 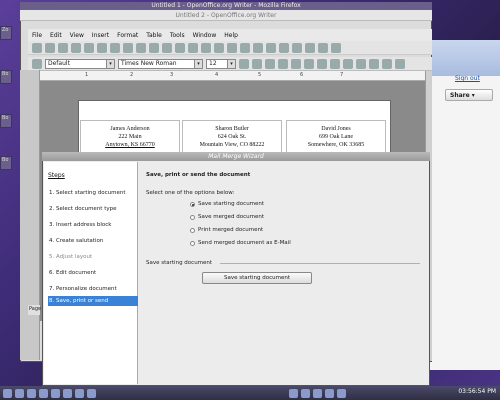 I want to click on files-icon, so click(x=31, y=393).